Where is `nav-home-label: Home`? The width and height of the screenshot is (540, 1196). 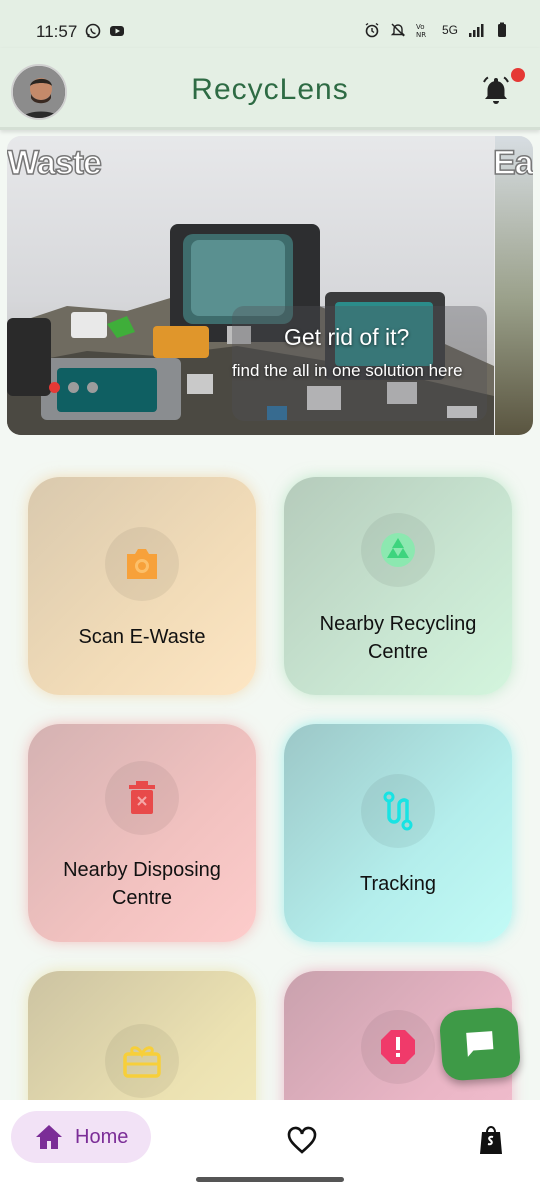
nav-home-label: Home is located at coordinates (102, 1136).